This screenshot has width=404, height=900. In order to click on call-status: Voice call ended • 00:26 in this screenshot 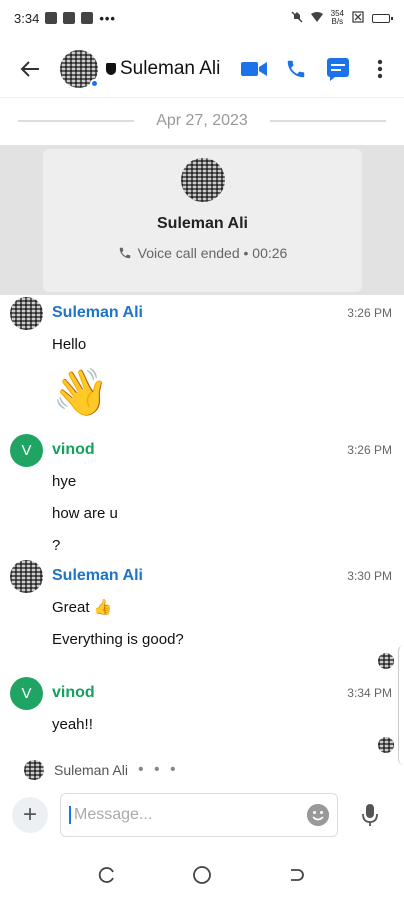, I will do `click(203, 253)`.